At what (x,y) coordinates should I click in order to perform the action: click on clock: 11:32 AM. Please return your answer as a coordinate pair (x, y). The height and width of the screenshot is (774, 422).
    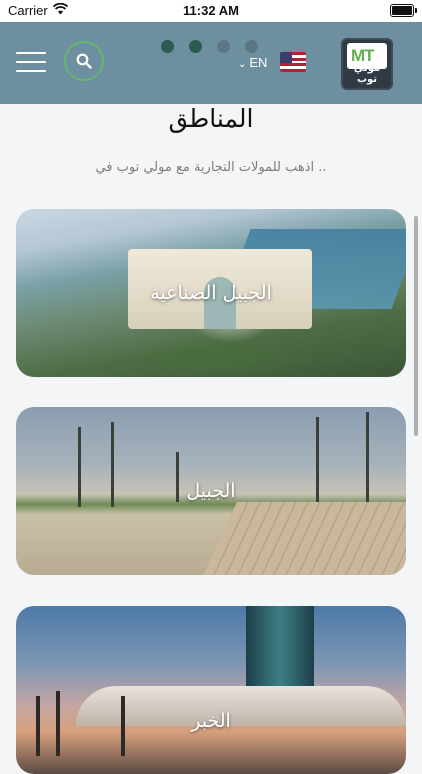
    Looking at the image, I should click on (211, 10).